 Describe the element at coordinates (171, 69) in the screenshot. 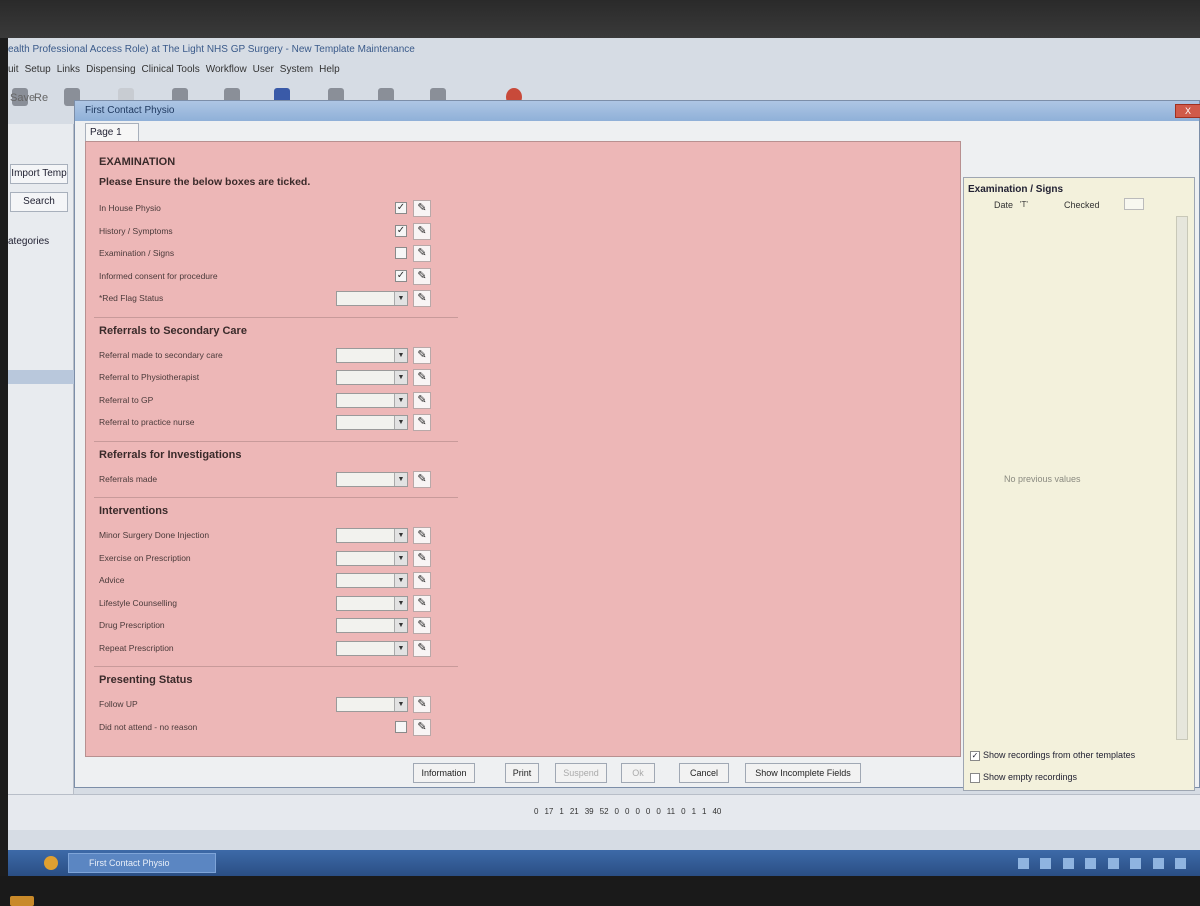

I see `menu-item: Clinical Tools` at that location.